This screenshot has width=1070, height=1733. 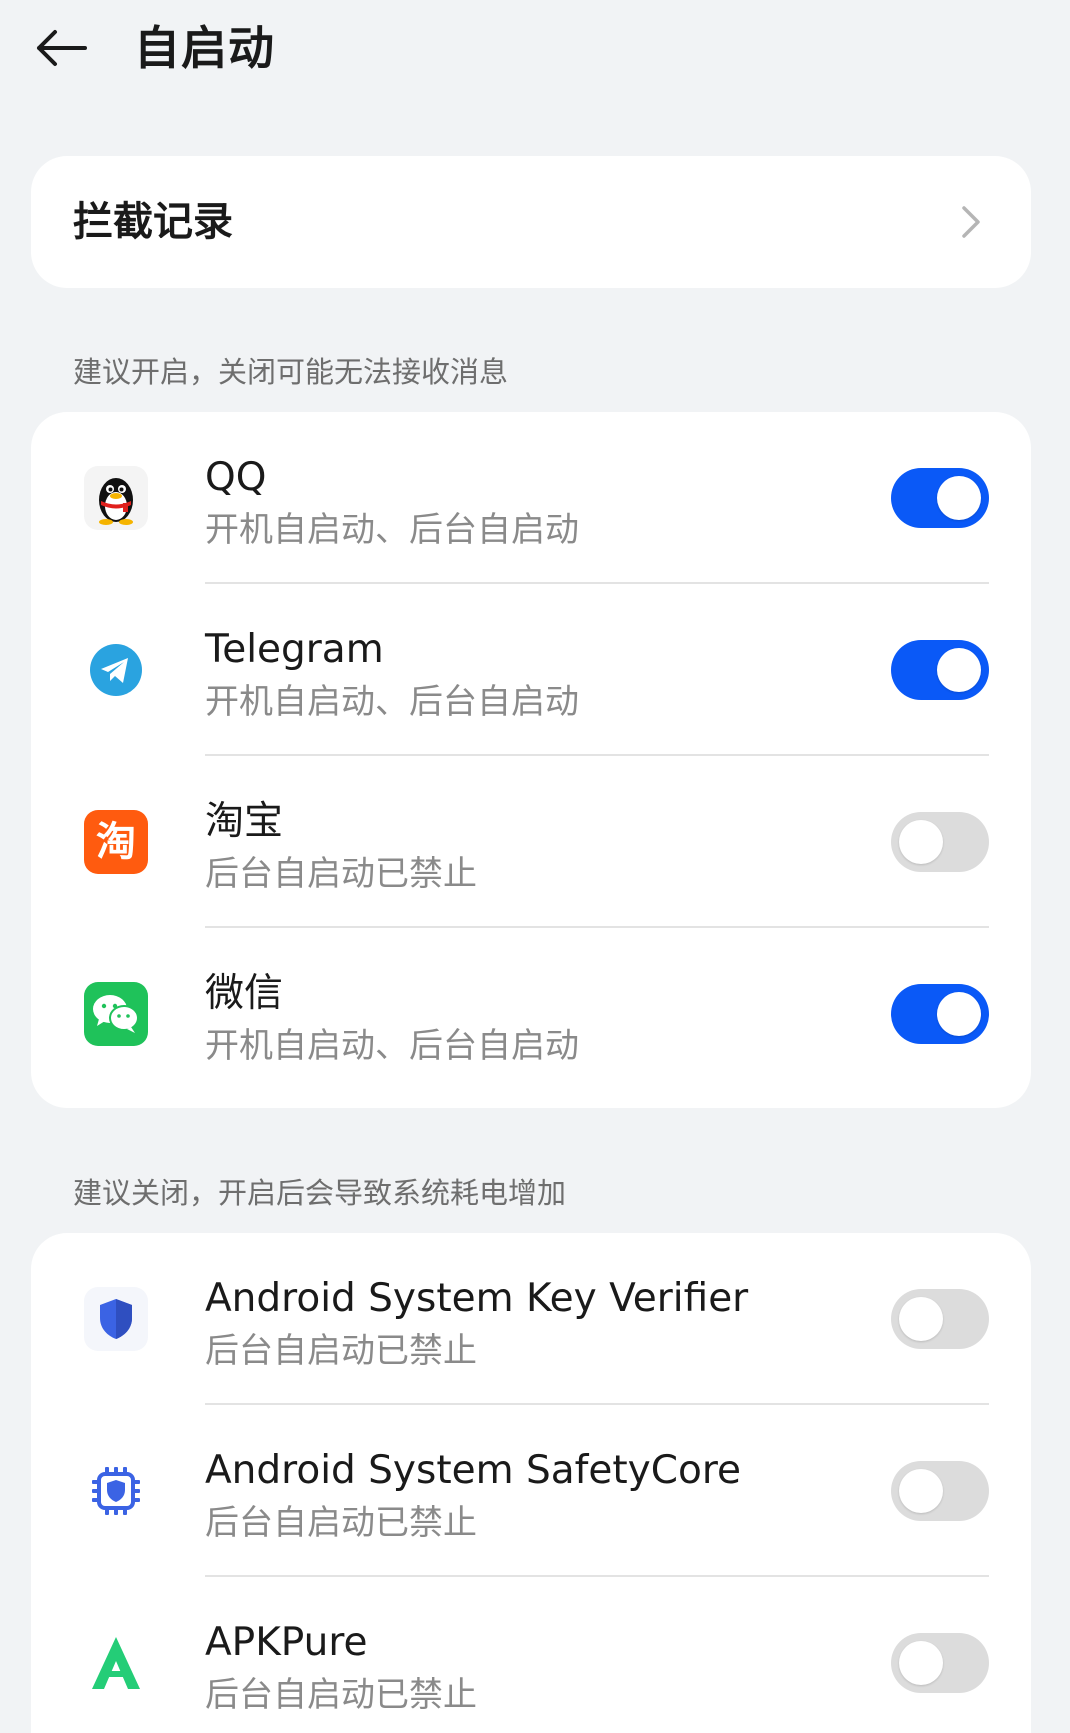 I want to click on taobao-logo-text: 淘, so click(x=116, y=842).